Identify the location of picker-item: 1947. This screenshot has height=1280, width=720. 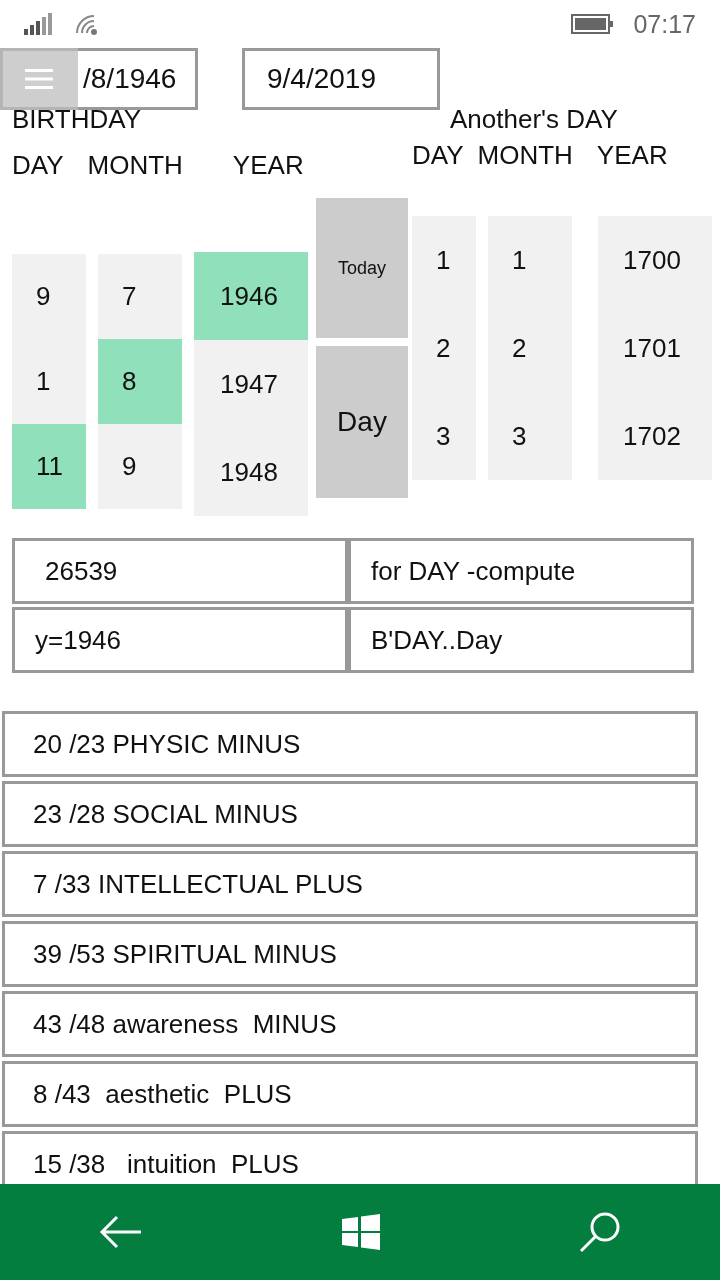
(251, 384).